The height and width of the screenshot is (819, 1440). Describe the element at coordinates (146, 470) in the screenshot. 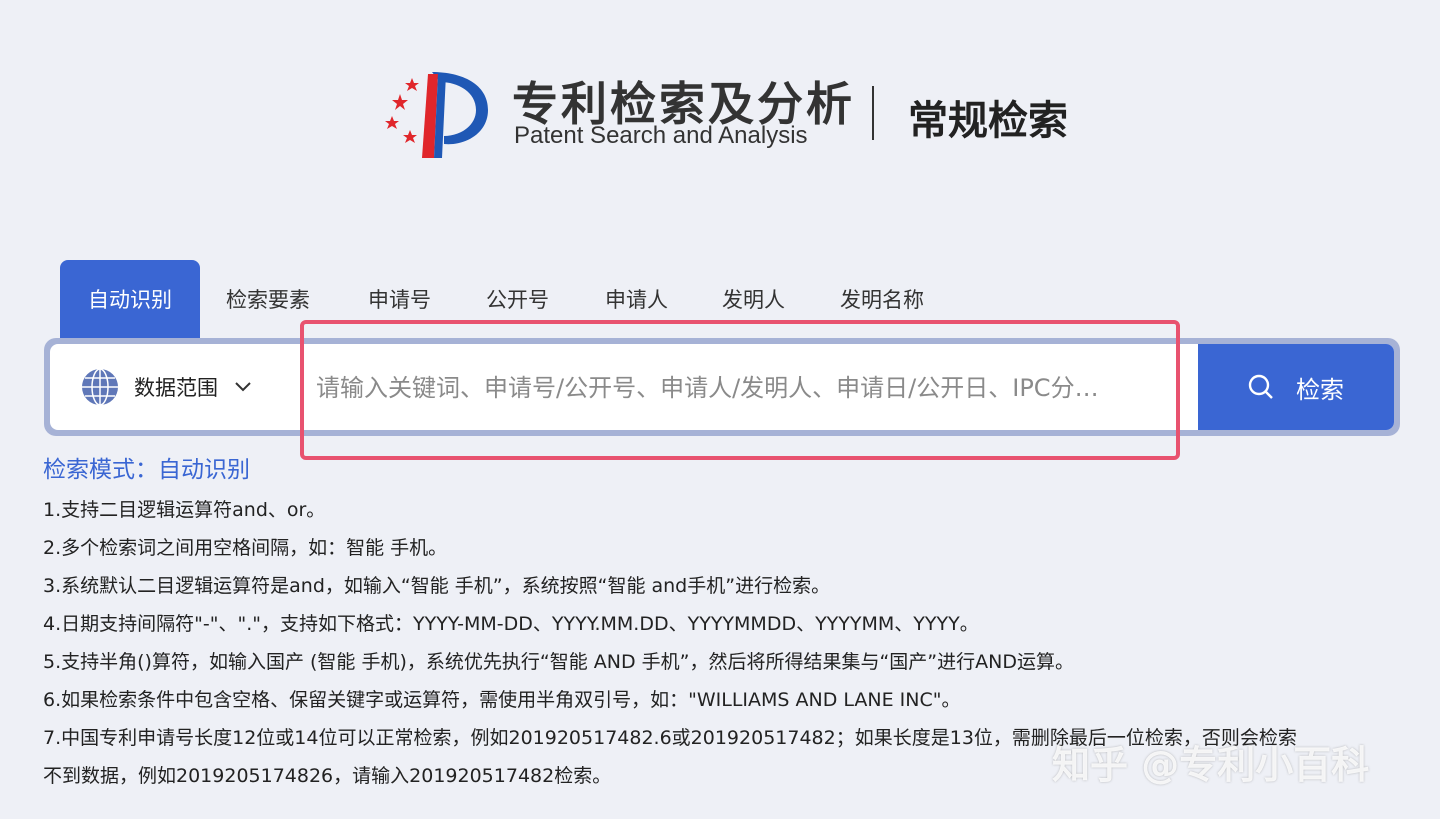

I see `search-mode-label: 检索模式：自动识别` at that location.